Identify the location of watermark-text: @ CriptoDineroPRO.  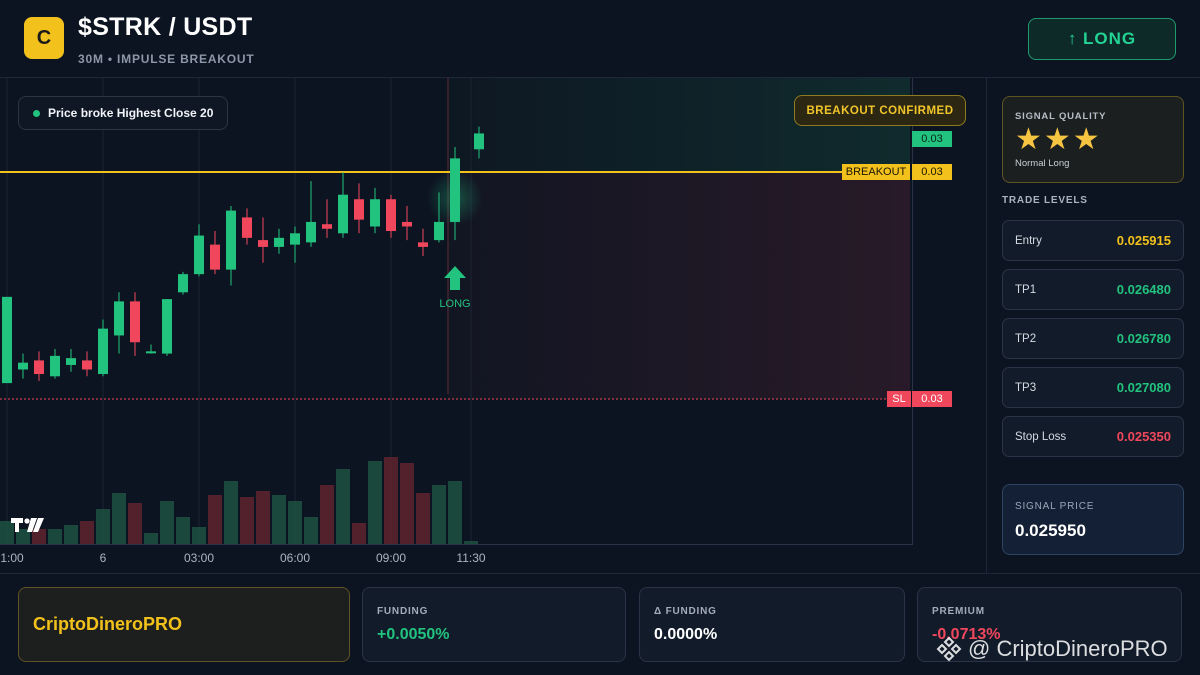
(1068, 648).